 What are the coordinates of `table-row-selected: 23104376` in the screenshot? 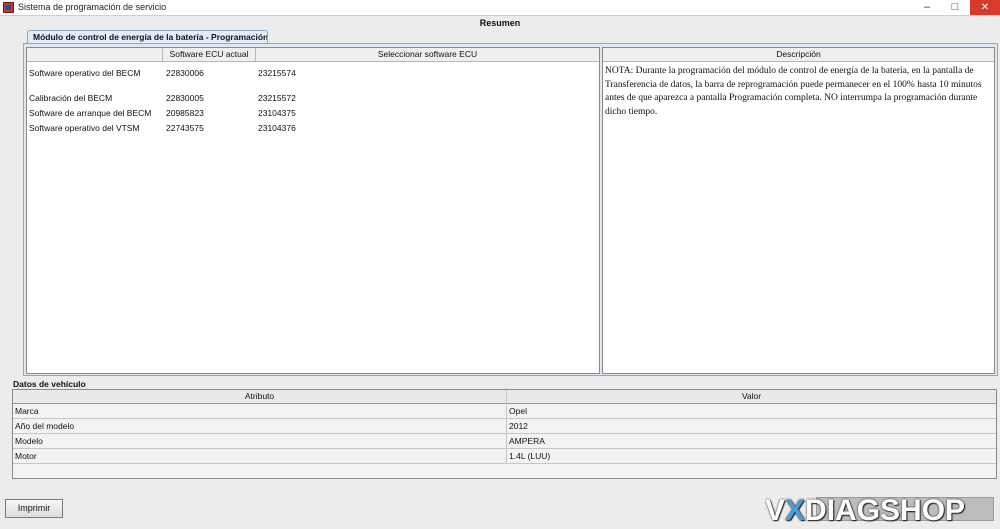 It's located at (277, 128).